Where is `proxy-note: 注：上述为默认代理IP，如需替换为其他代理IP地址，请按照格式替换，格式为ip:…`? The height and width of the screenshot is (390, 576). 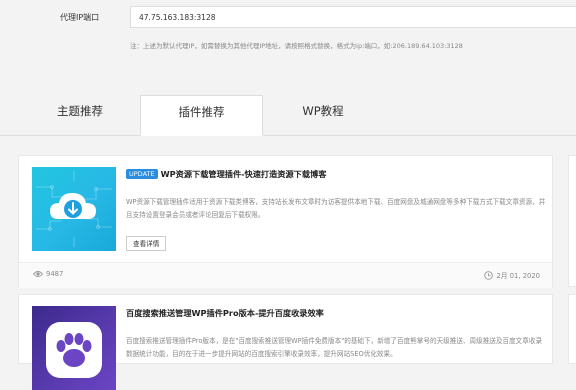 proxy-note: 注：上述为默认代理IP，如需替换为其他代理IP地址，请按照格式替换，格式为ip:… is located at coordinates (296, 46).